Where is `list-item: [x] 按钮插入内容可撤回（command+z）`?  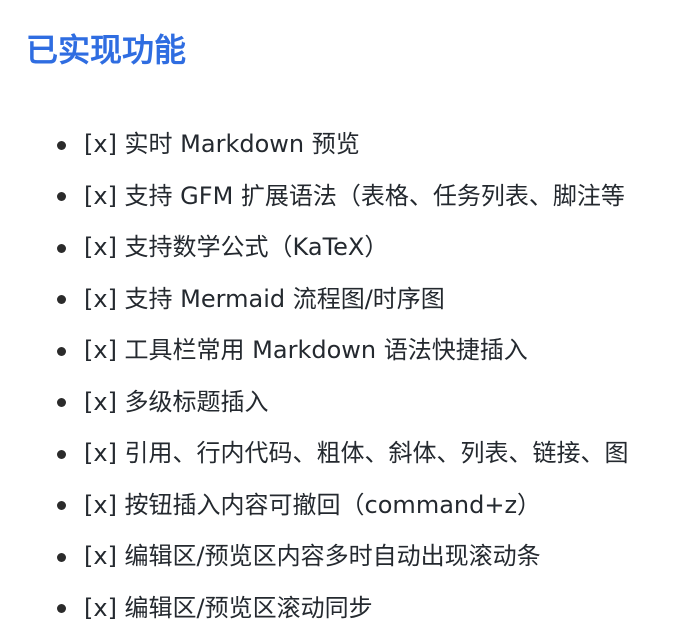 list-item: [x] 按钮插入内容可撤回（command+z） is located at coordinates (345, 506).